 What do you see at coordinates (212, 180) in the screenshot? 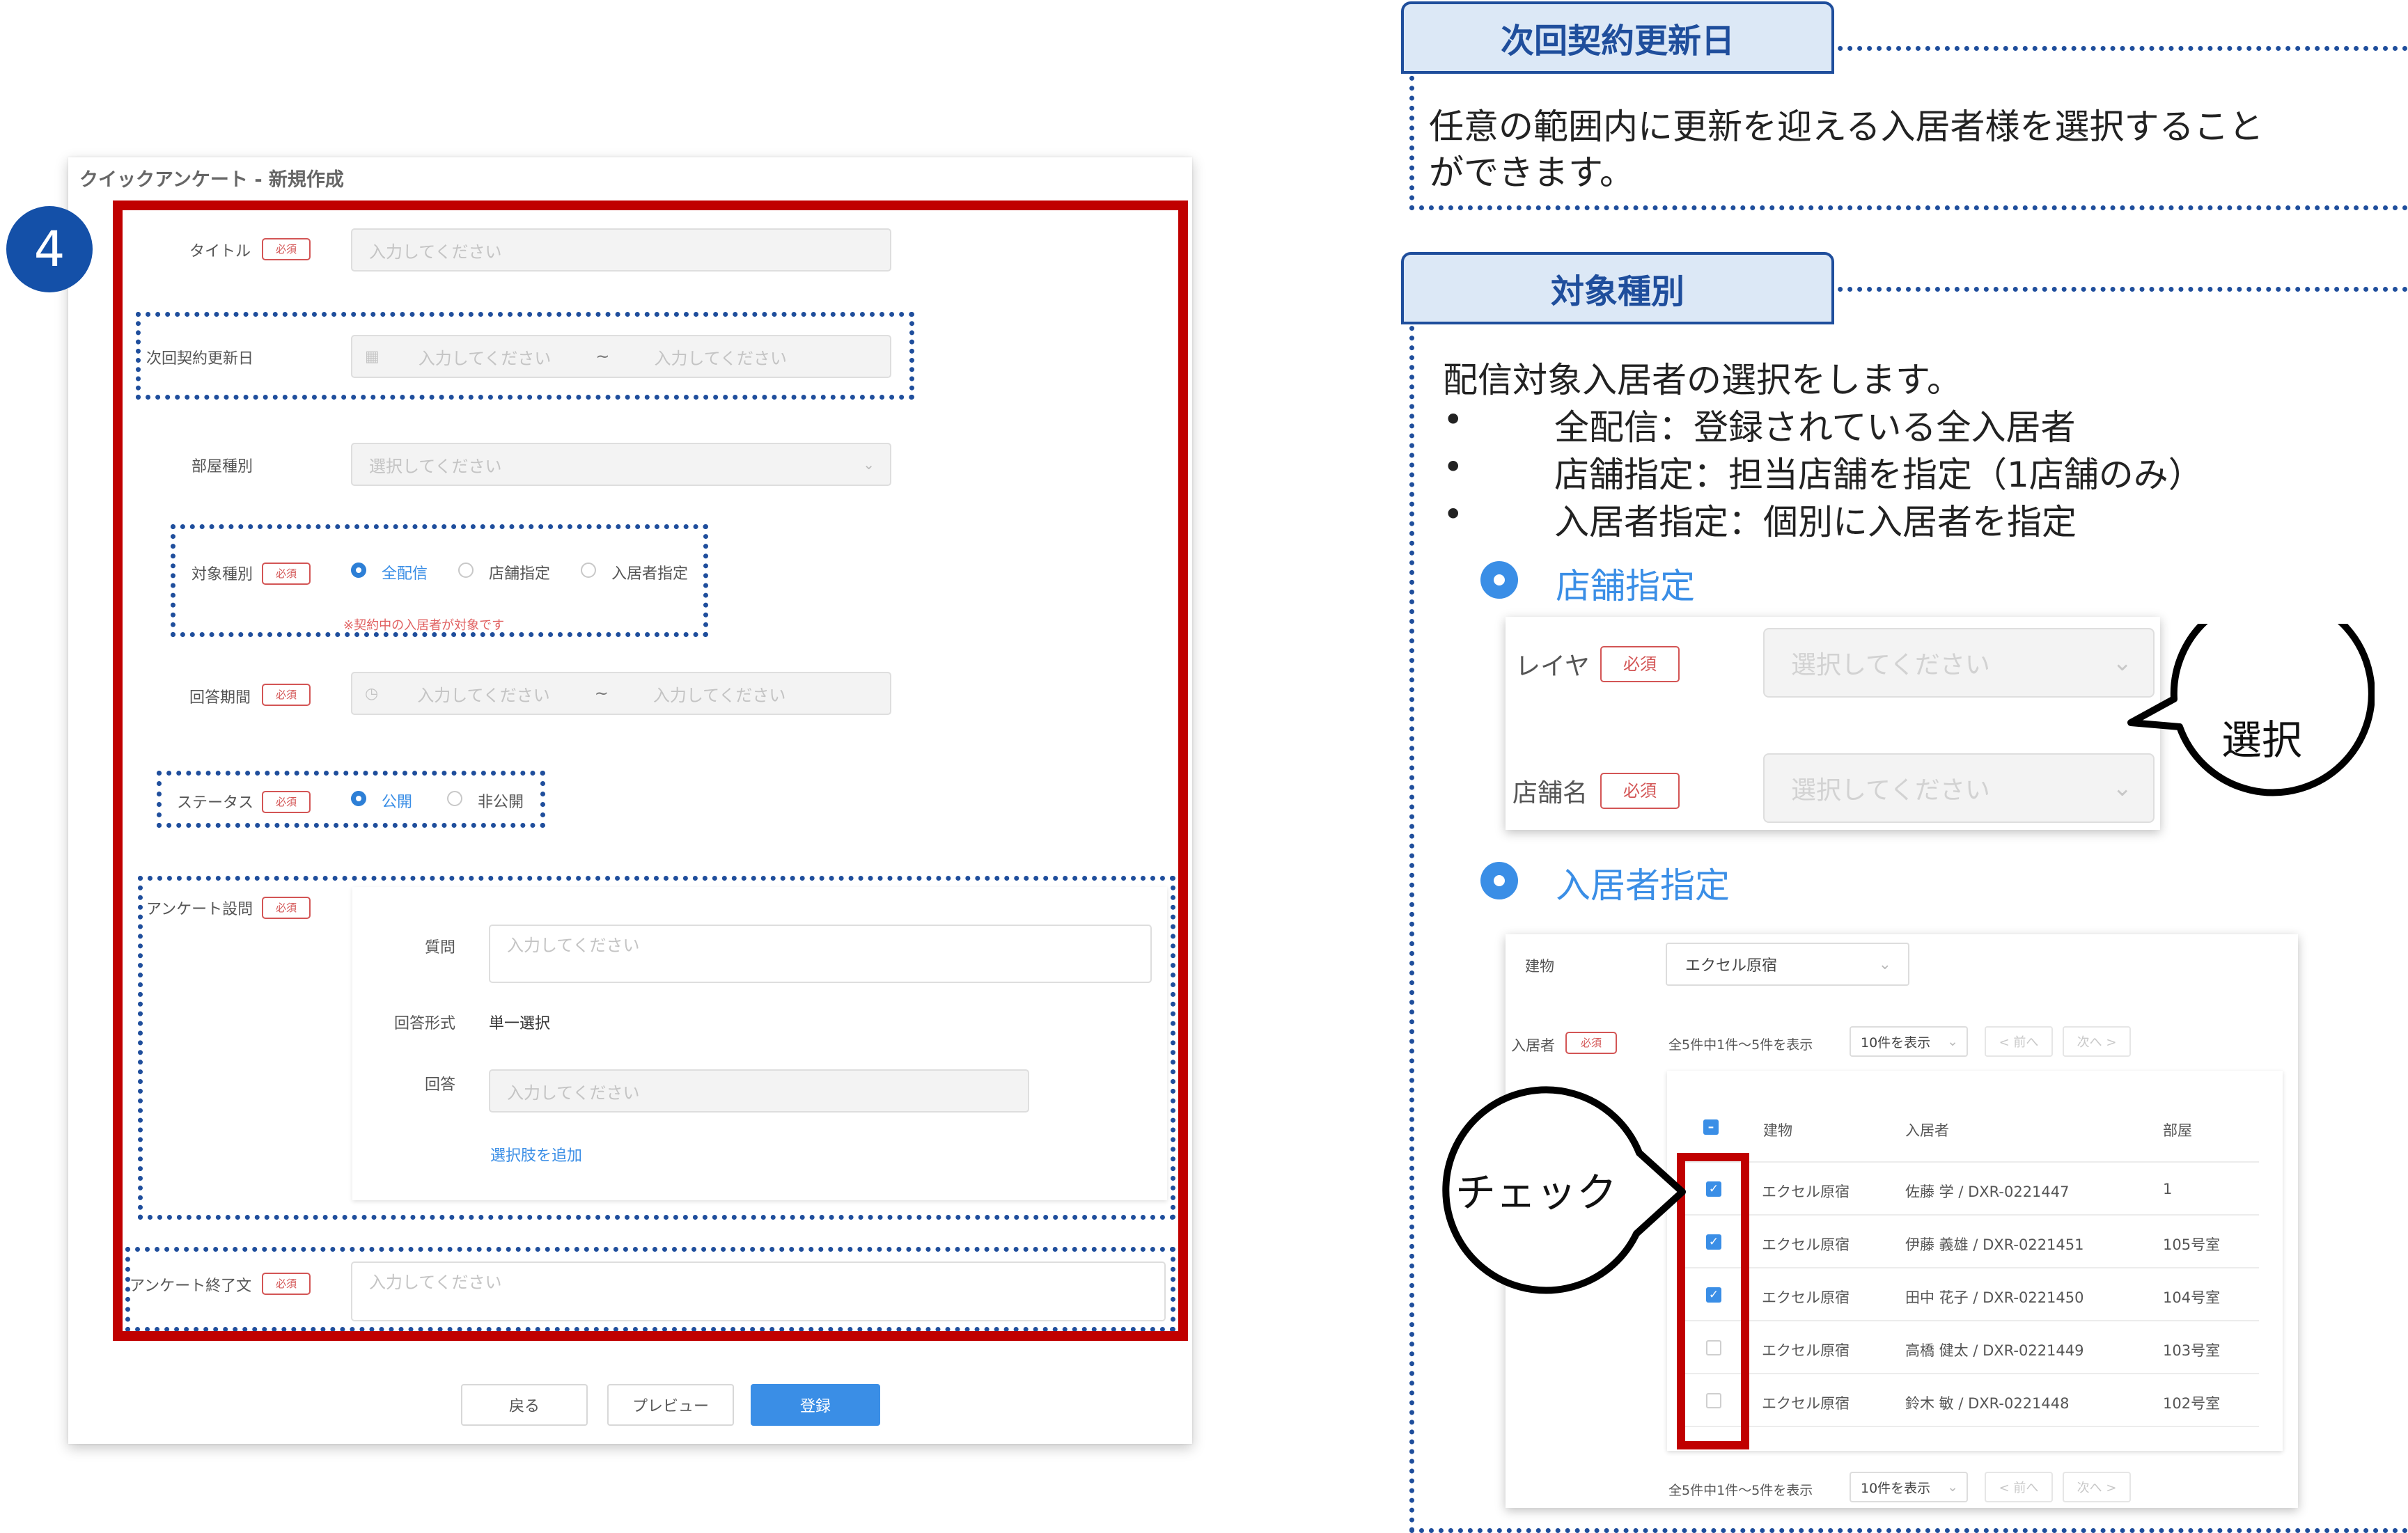
I see `form-title: クイックアンケート - 新規作成` at bounding box center [212, 180].